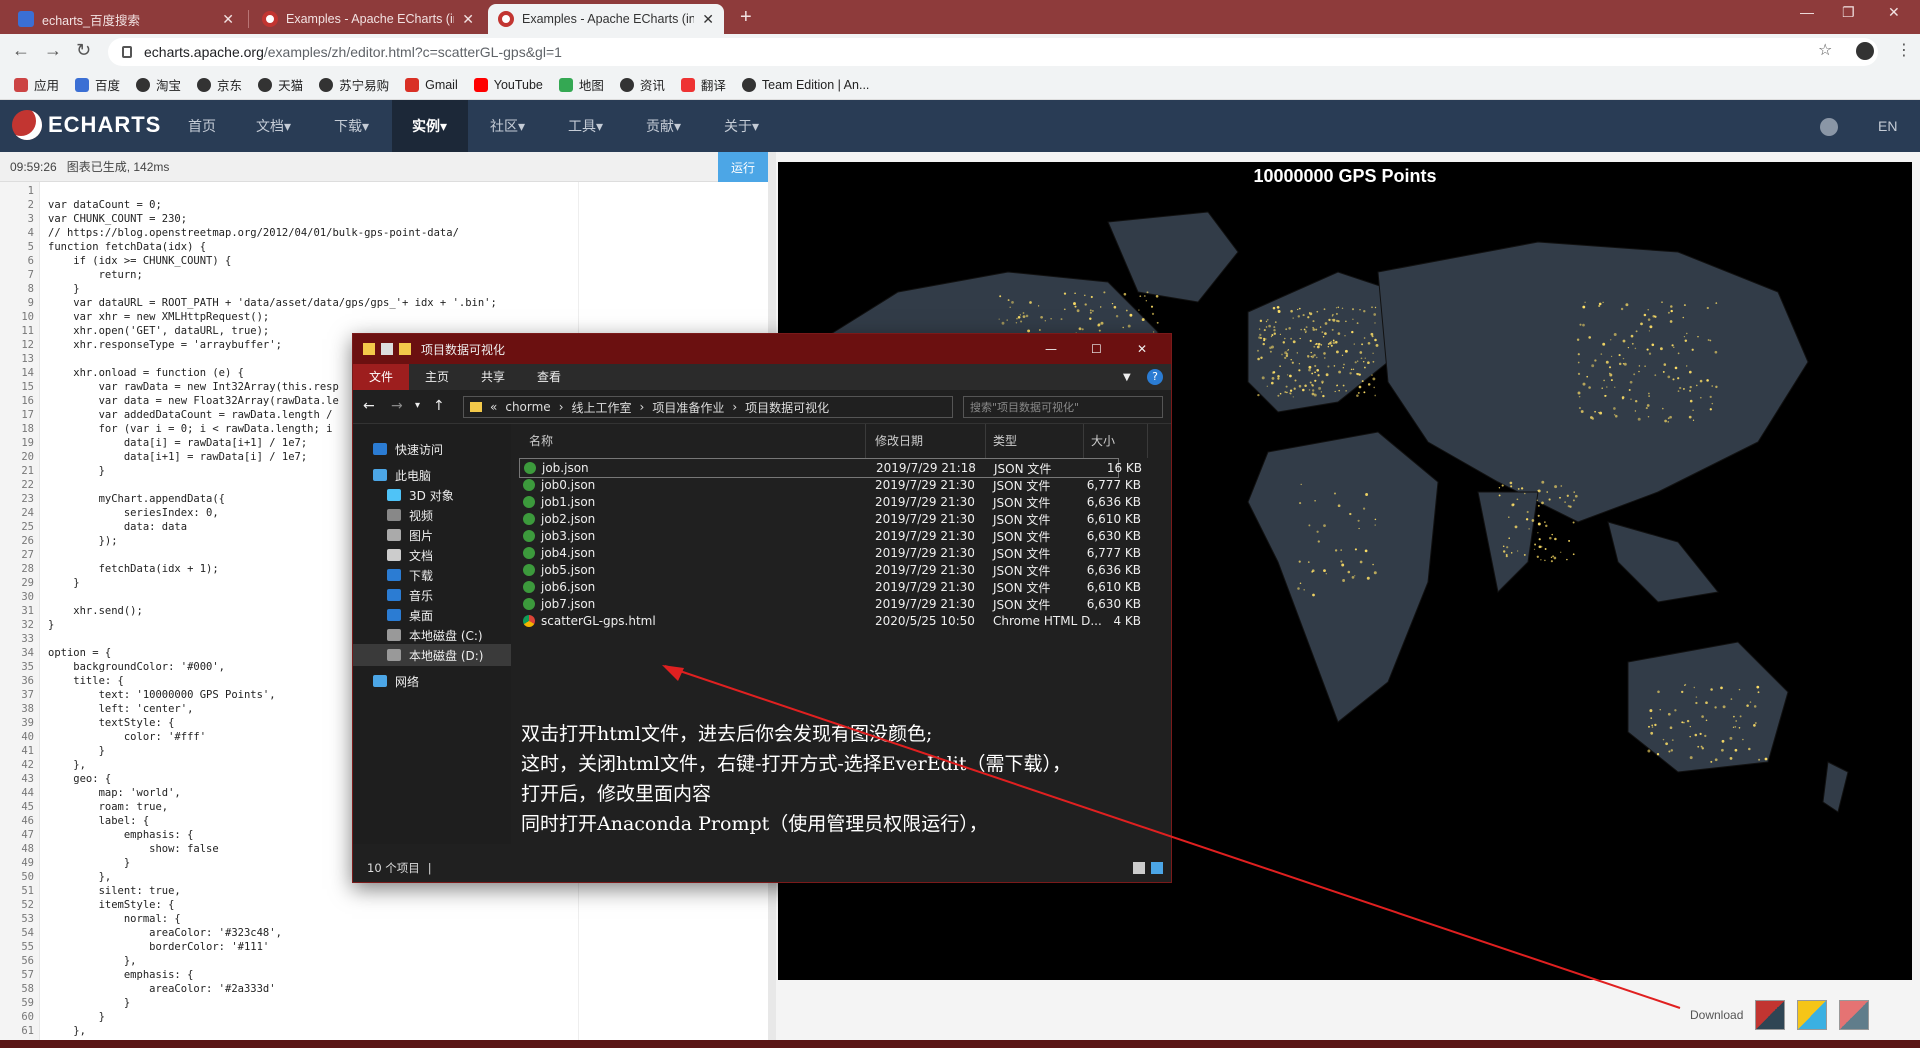 The image size is (1920, 1048). I want to click on nav-community: 社区▾, so click(507, 126).